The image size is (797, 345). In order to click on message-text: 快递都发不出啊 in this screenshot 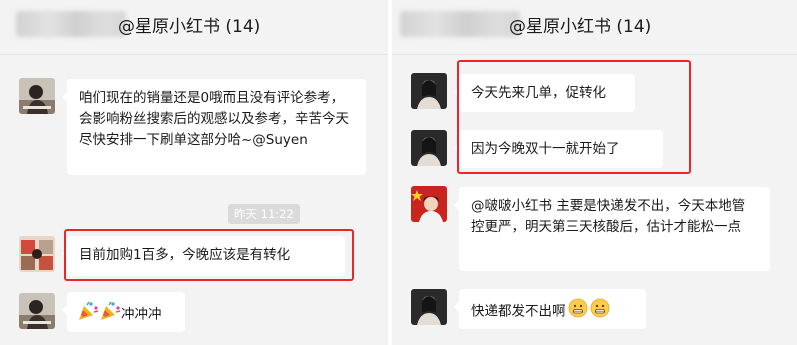, I will do `click(518, 311)`.